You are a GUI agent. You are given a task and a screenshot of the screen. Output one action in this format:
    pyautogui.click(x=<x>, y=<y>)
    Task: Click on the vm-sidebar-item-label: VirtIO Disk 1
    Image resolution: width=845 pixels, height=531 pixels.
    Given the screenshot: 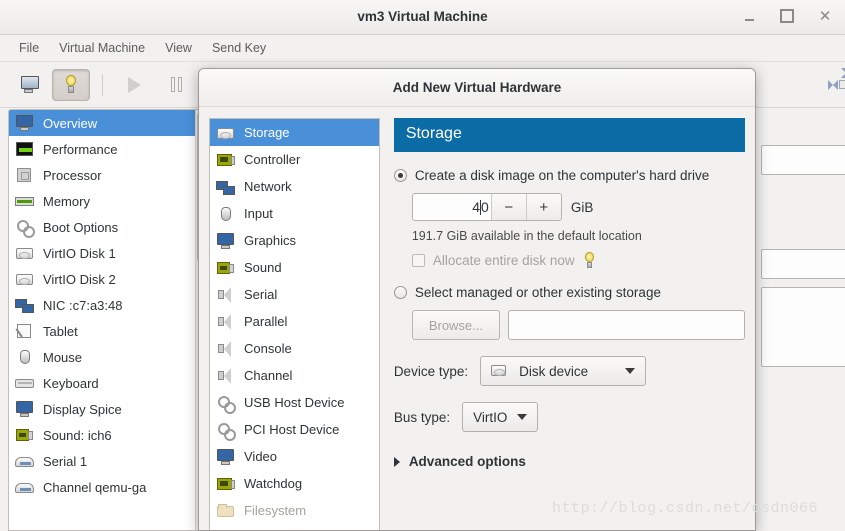 What is the action you would take?
    pyautogui.click(x=79, y=253)
    